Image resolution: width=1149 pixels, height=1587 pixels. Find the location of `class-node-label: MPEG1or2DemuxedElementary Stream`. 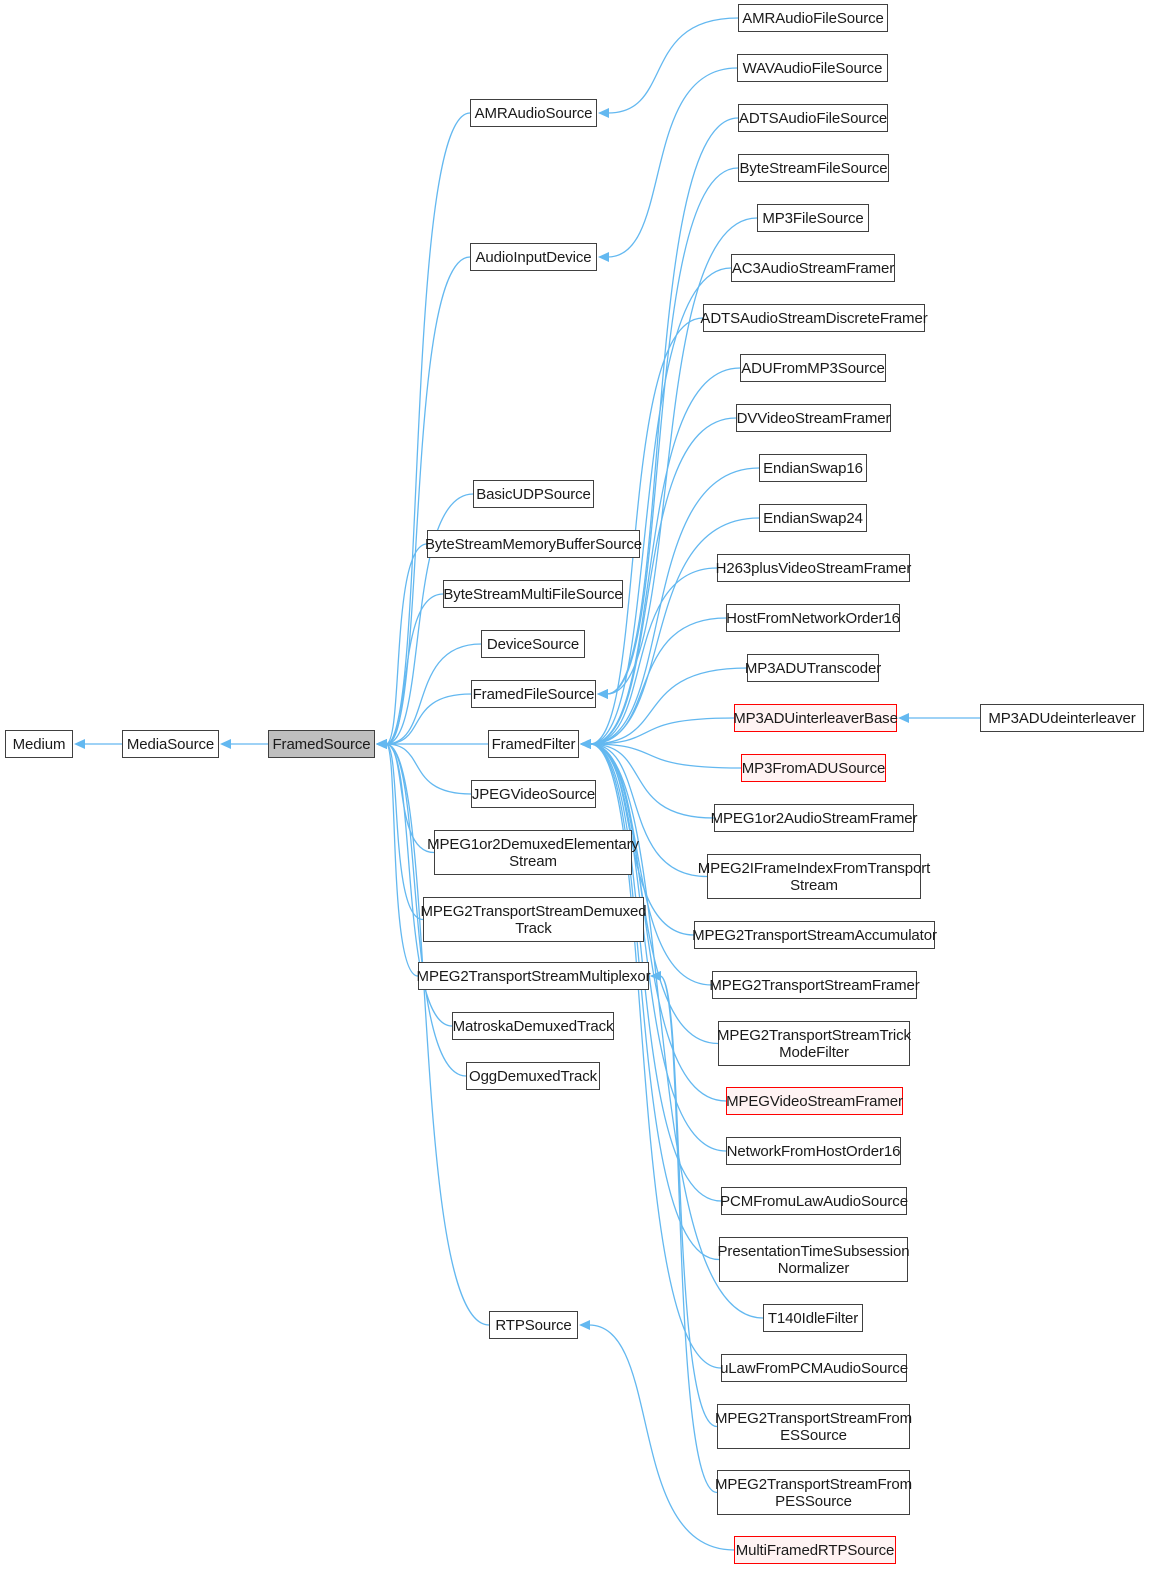

class-node-label: MPEG1or2DemuxedElementary Stream is located at coordinates (533, 852).